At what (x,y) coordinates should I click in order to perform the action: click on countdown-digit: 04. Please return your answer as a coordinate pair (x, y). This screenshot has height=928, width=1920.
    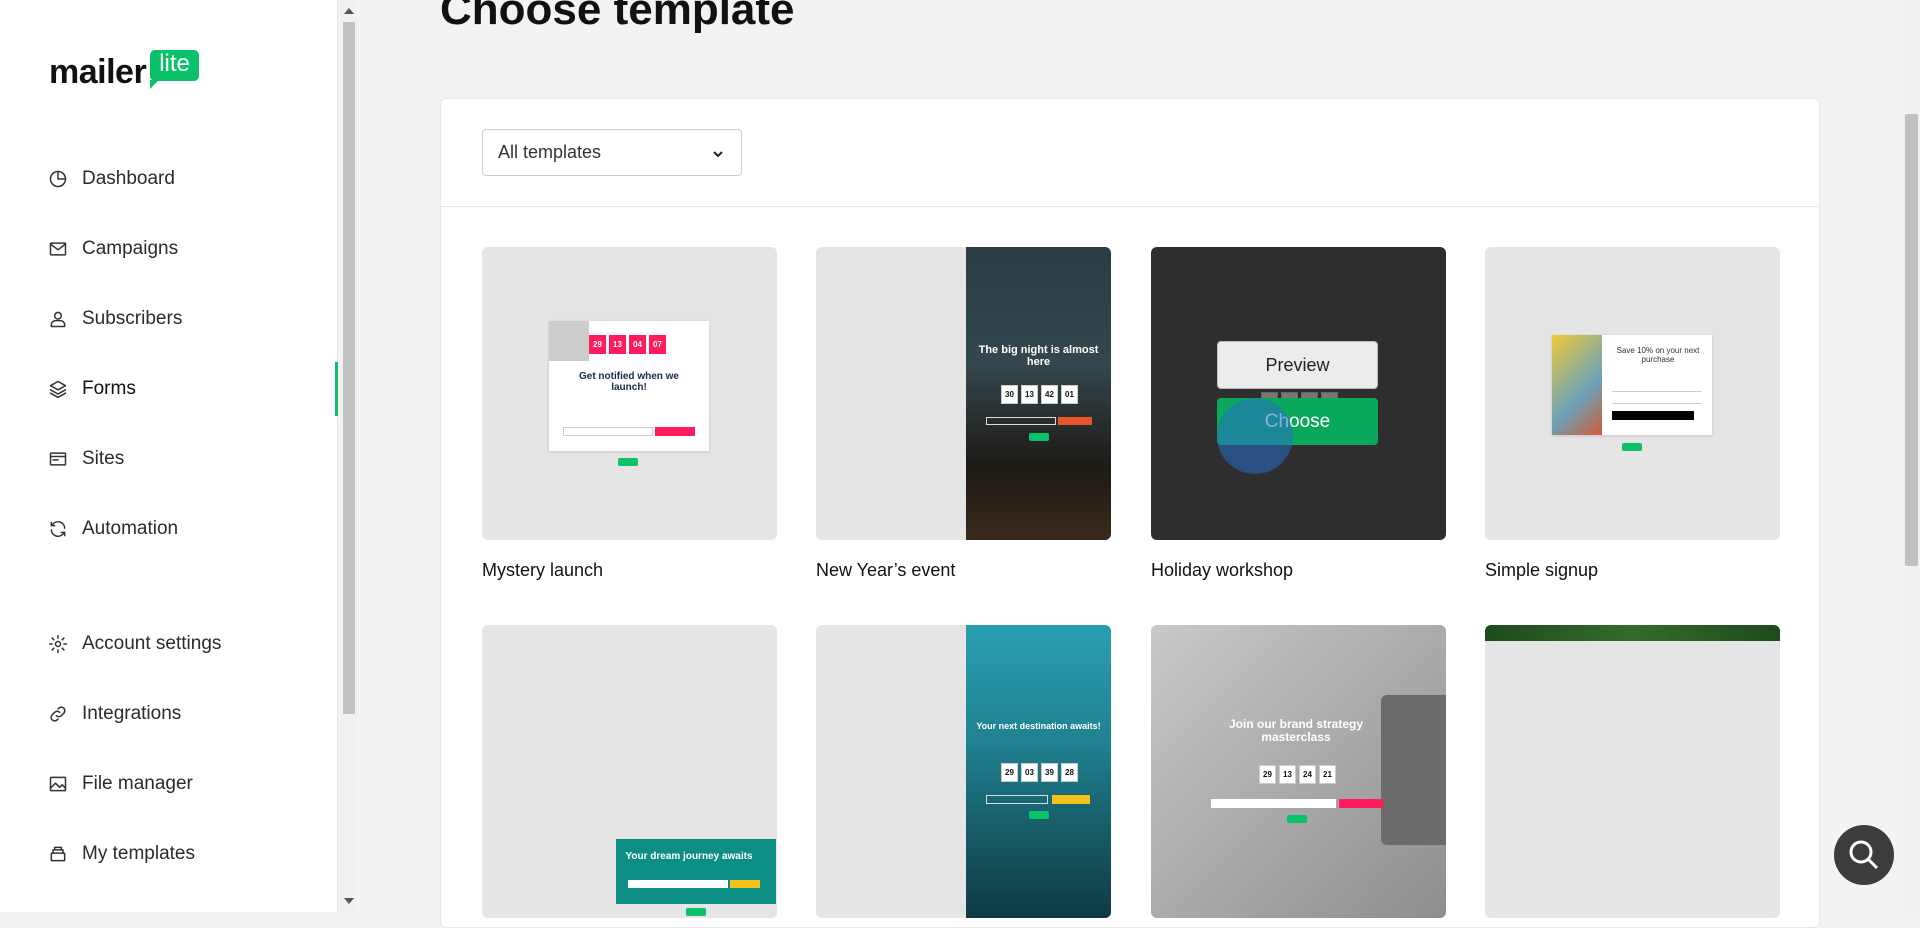
    Looking at the image, I should click on (637, 344).